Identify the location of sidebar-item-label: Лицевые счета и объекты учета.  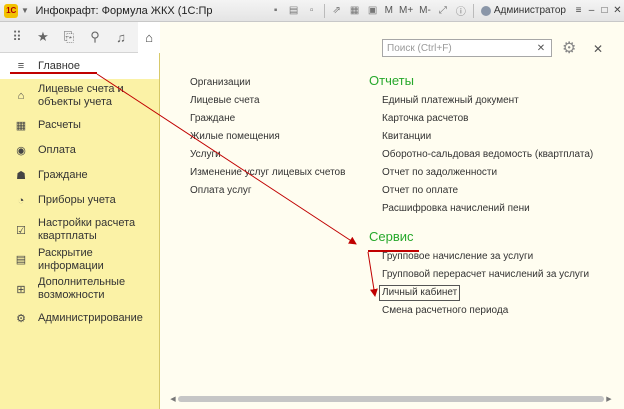
(81, 95).